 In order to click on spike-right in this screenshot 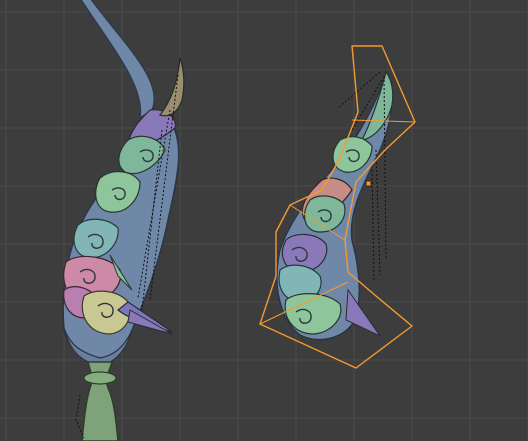, I will do `click(150, 322)`.